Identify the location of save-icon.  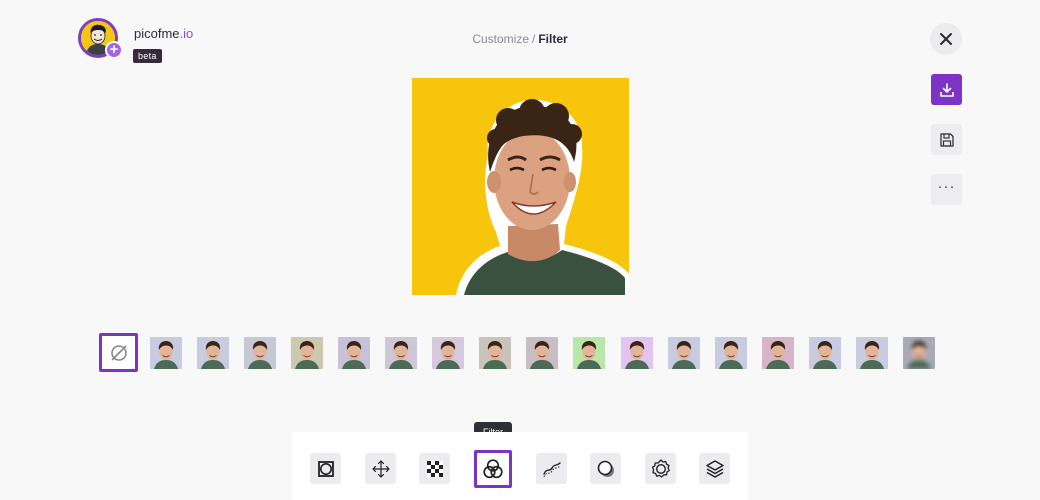
(946, 139).